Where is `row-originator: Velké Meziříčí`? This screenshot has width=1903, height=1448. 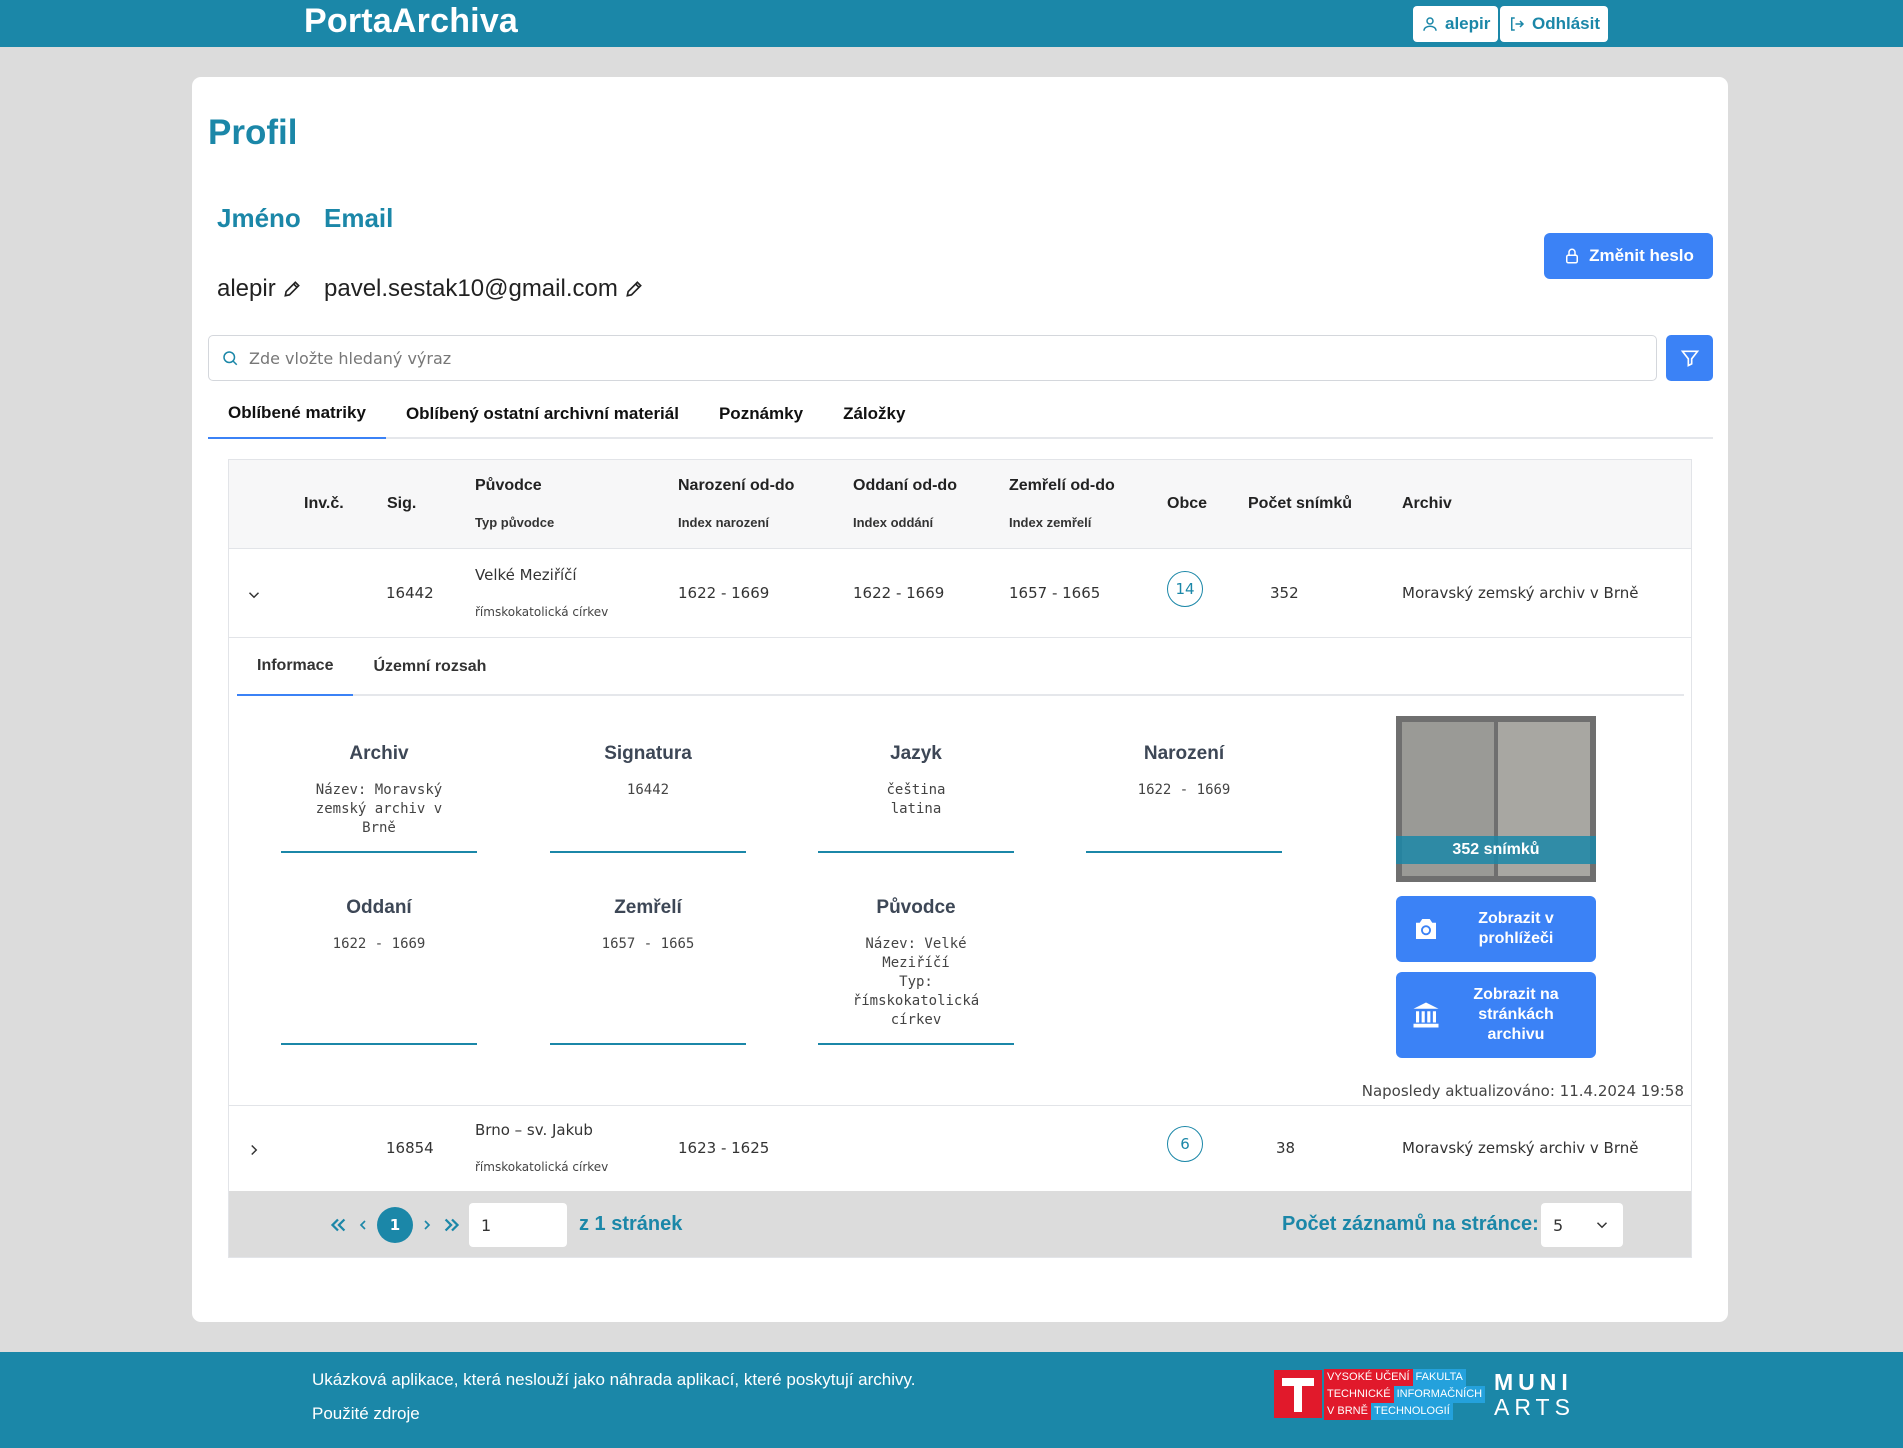
row-originator: Velké Meziříčí is located at coordinates (526, 575).